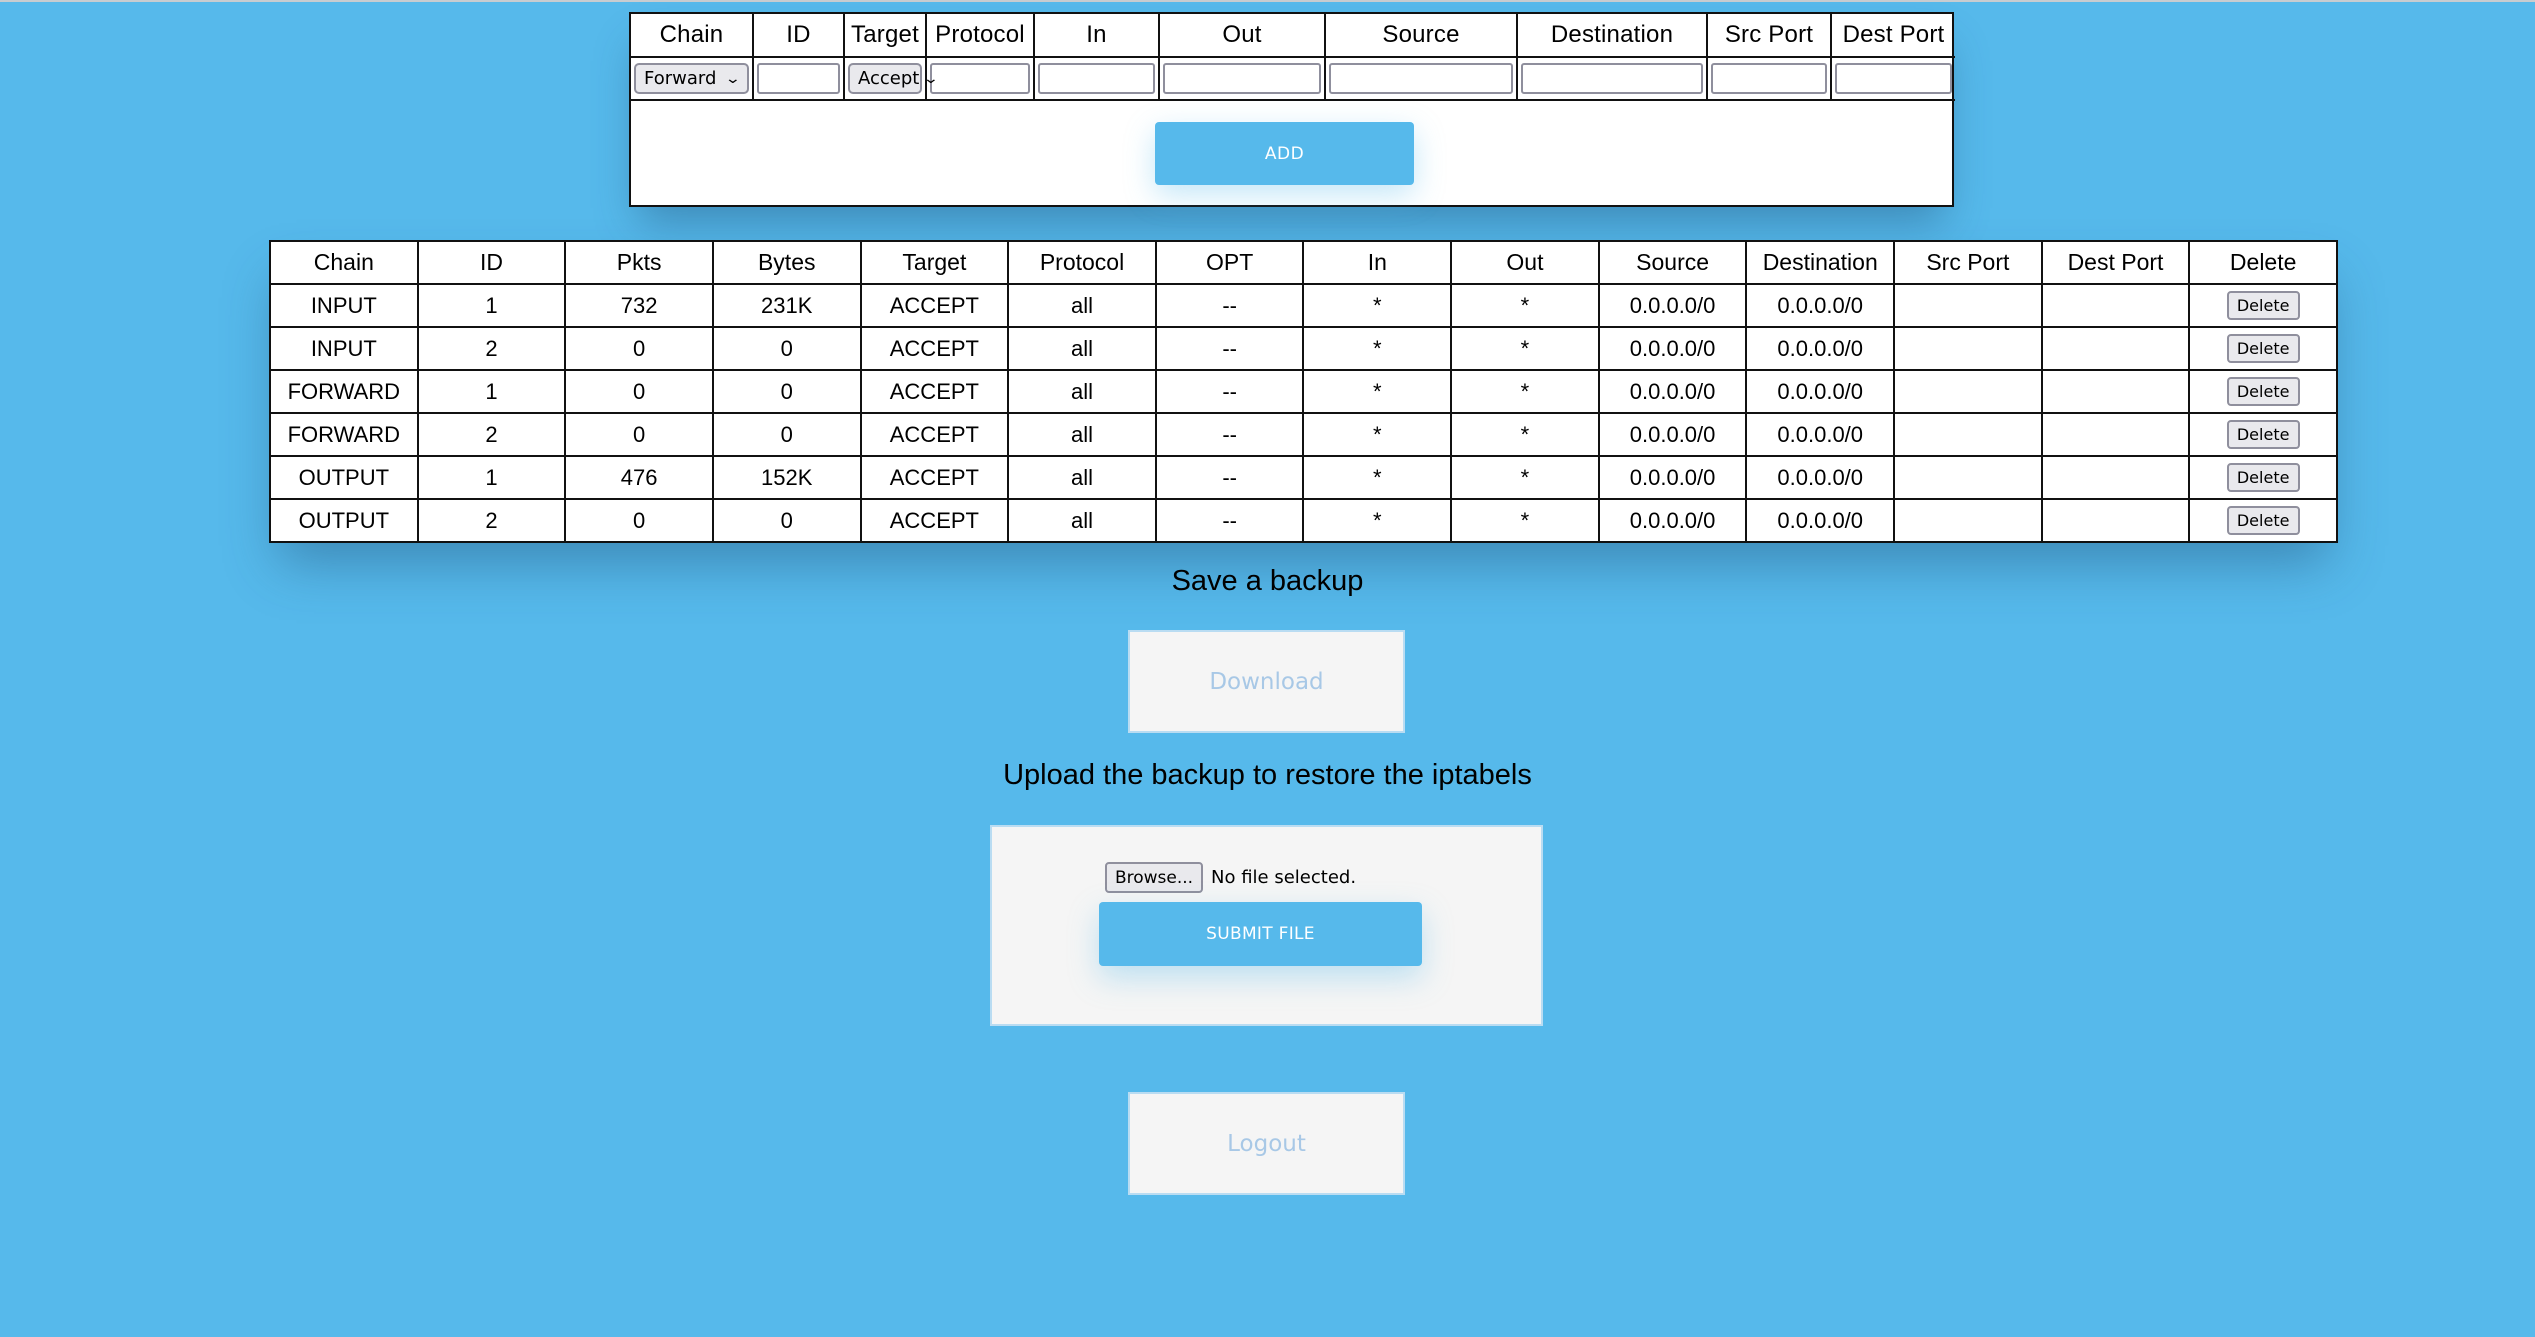  I want to click on destination-input, so click(1612, 78).